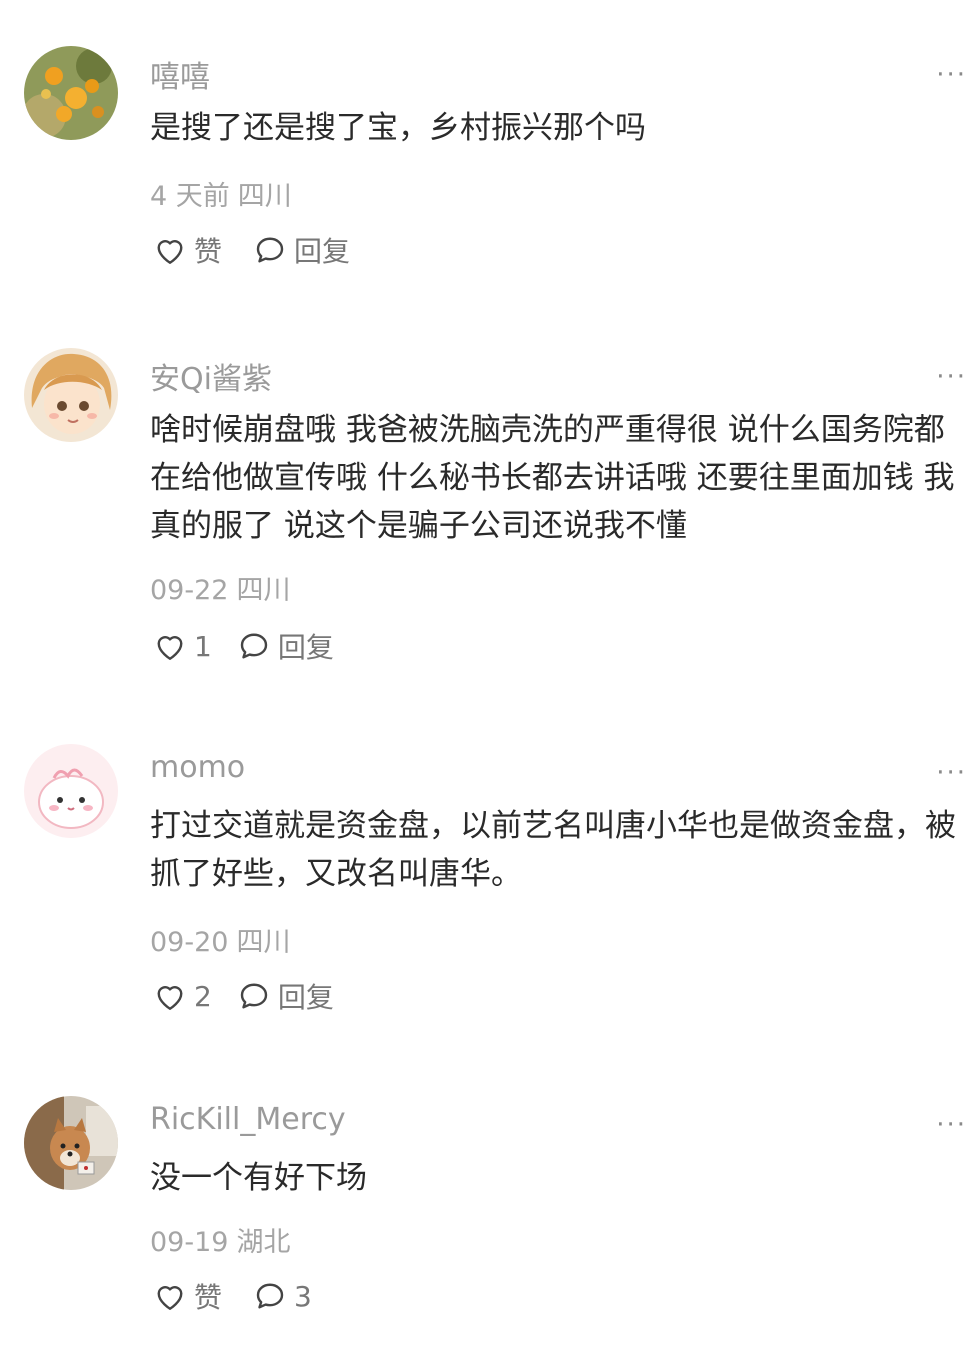 The height and width of the screenshot is (1349, 975). I want to click on comment-text: 是搜了还是搜了宝，乡村振兴那个吗, so click(398, 128).